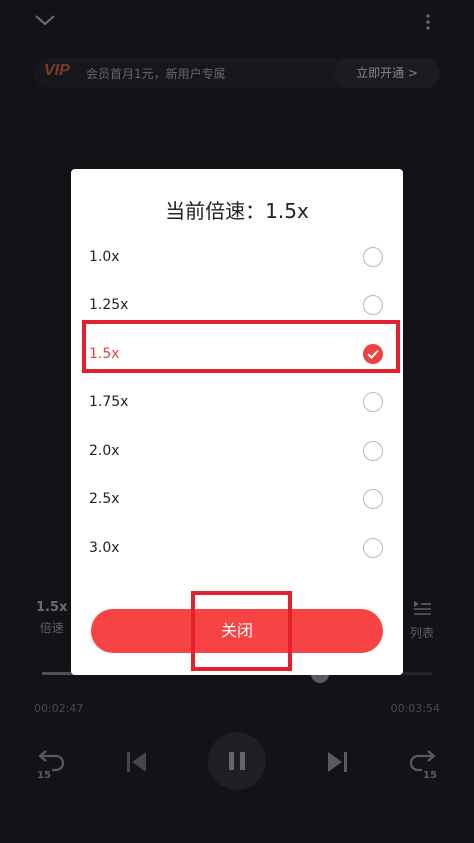 The image size is (474, 843). What do you see at coordinates (237, 403) in the screenshot?
I see `speed-option: 1.75x` at bounding box center [237, 403].